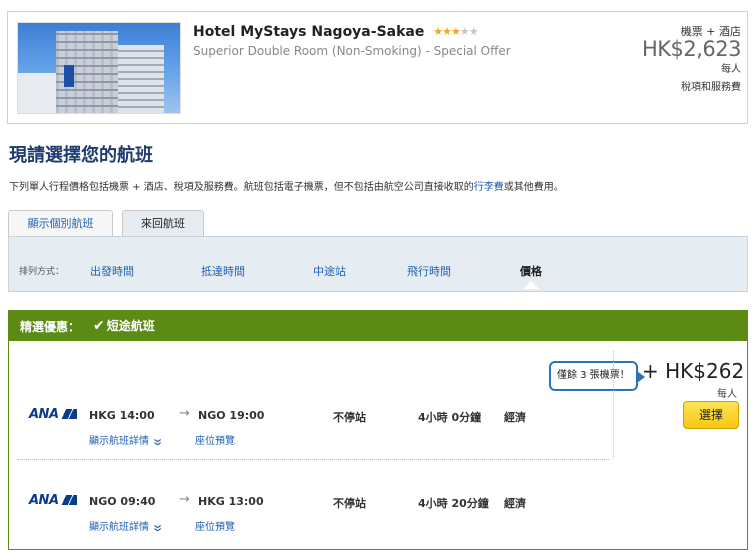 This screenshot has height=558, width=756. Describe the element at coordinates (122, 501) in the screenshot. I see `departure: NGO 09:40` at that location.